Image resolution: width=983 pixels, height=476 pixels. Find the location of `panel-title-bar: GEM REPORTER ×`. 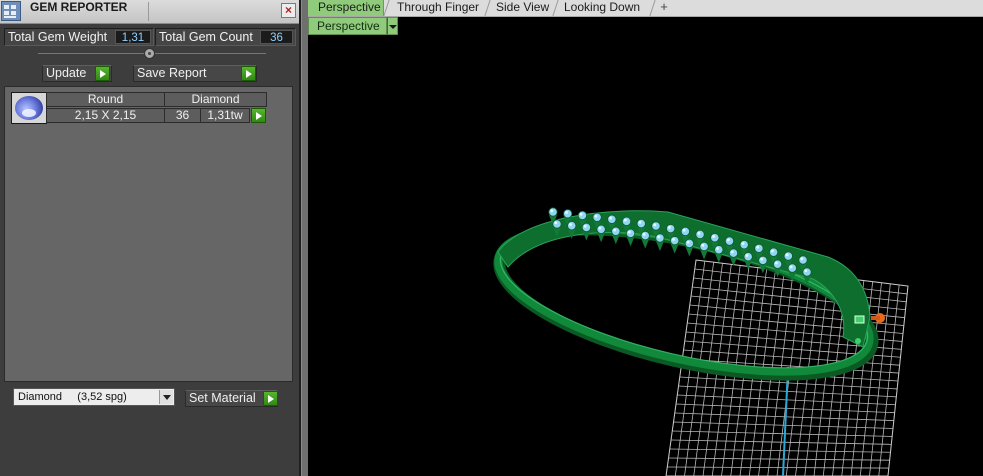

panel-title-bar: GEM REPORTER × is located at coordinates (150, 12).